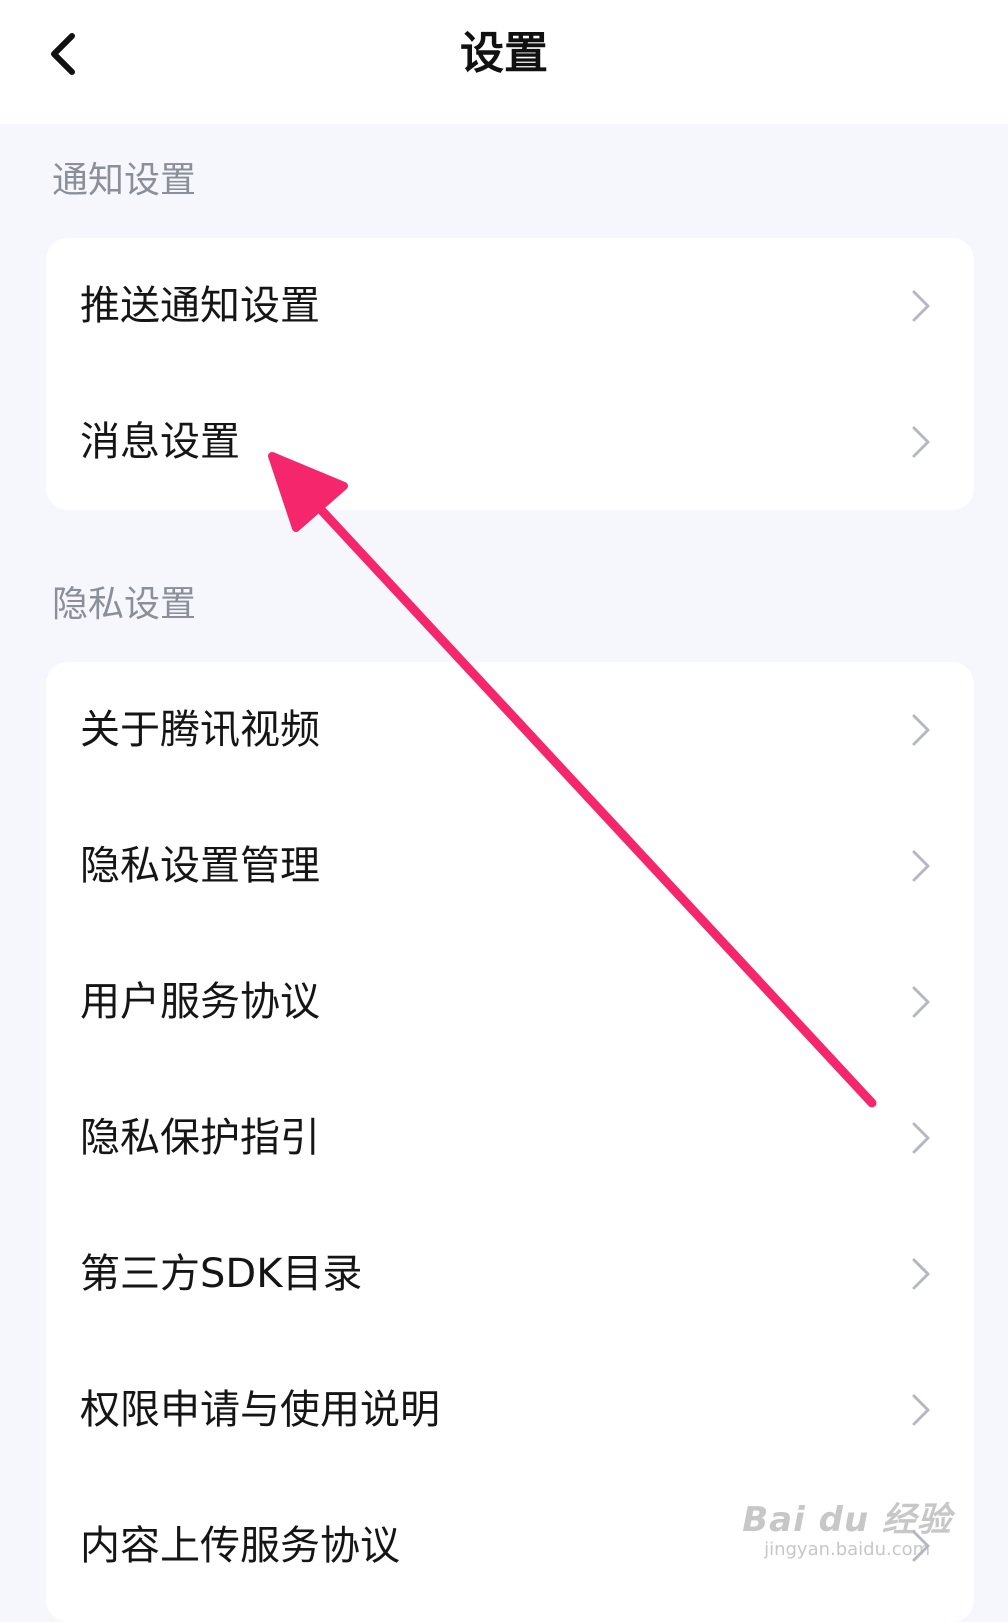 The height and width of the screenshot is (1622, 1008). Describe the element at coordinates (510, 442) in the screenshot. I see `settings-row-message: 消息设置` at that location.